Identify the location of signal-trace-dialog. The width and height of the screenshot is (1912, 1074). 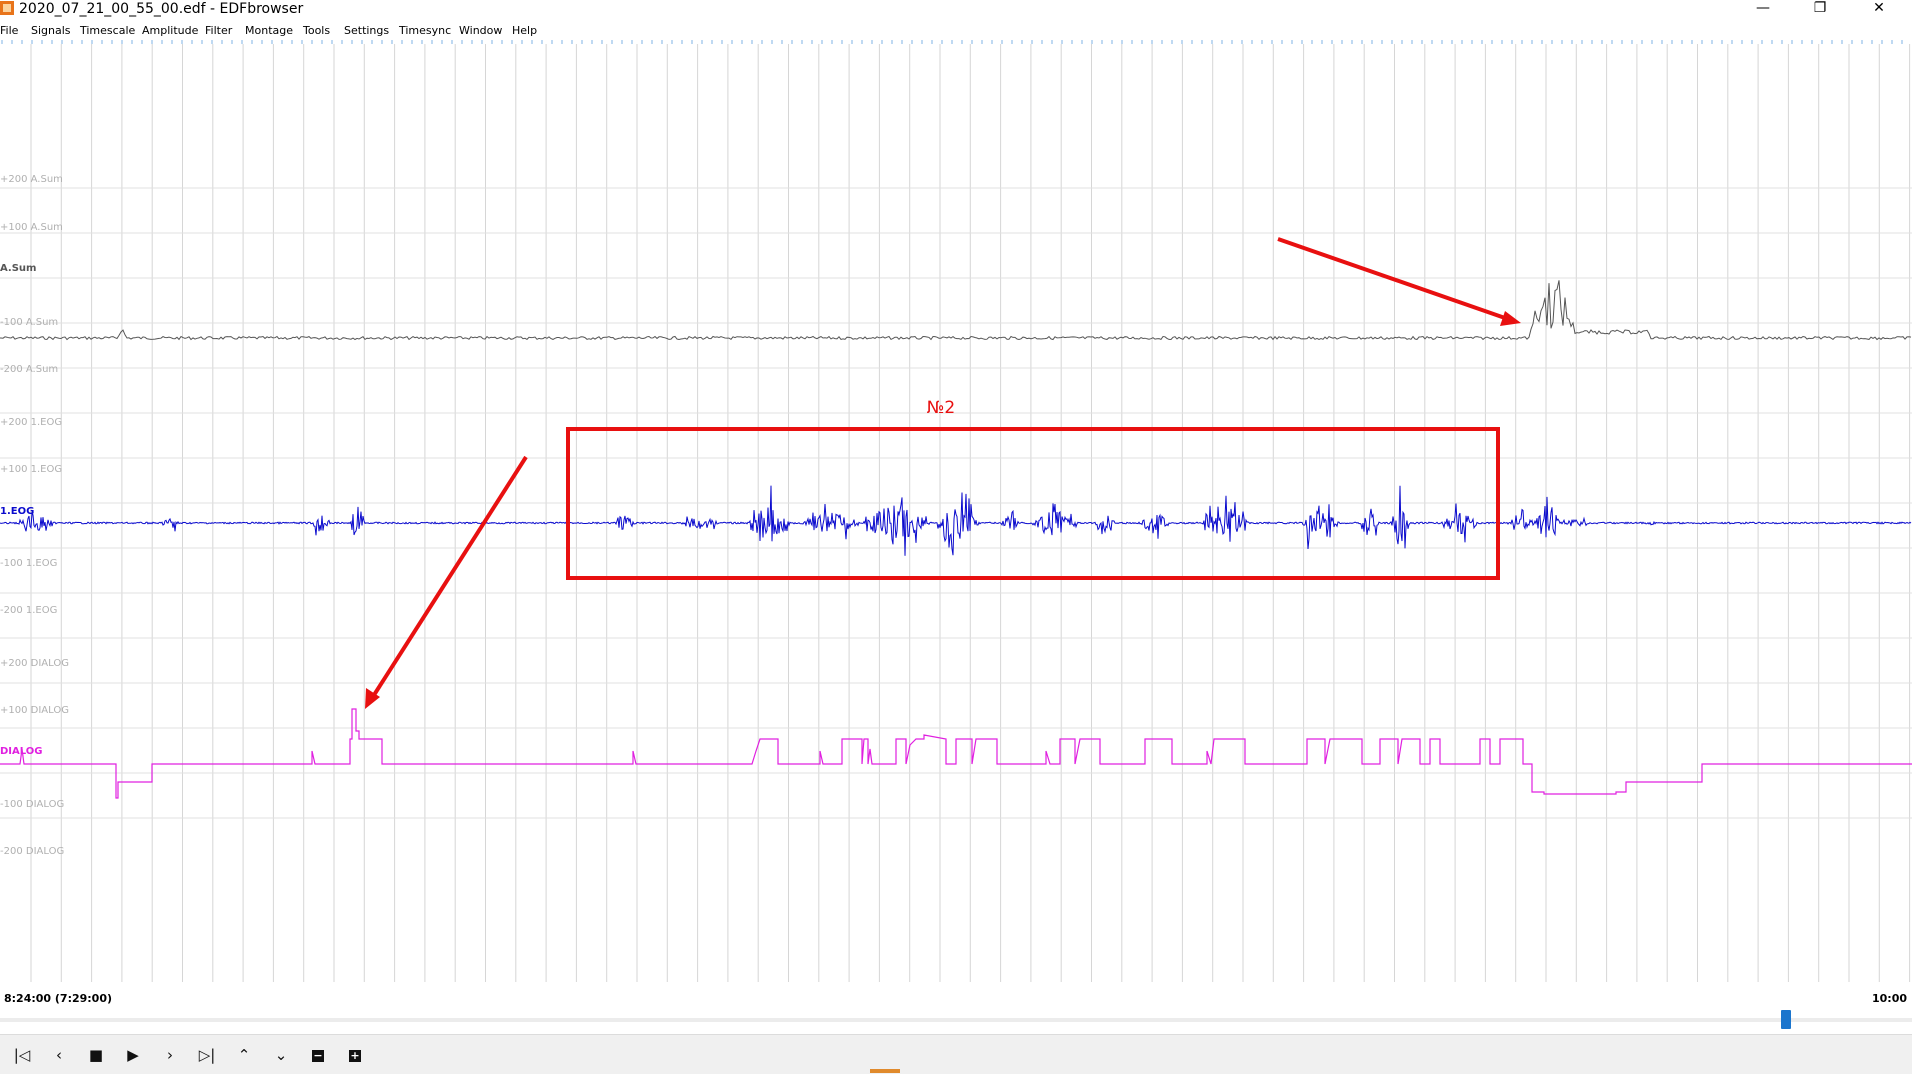
(956, 753).